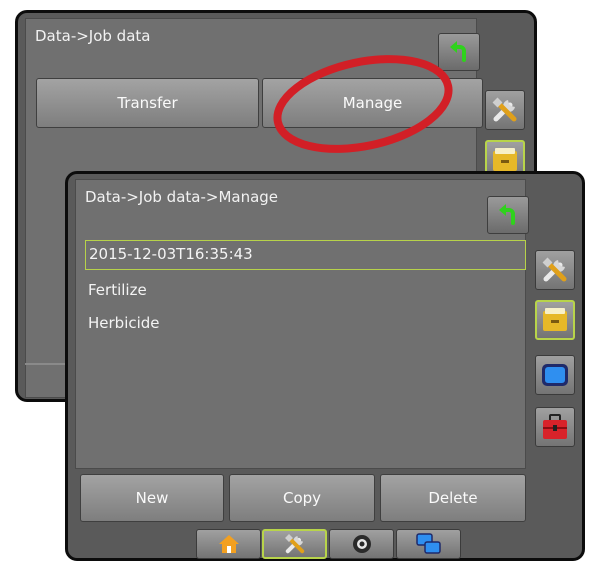 The image size is (592, 562). I want to click on manage-button: Manage, so click(372, 103).